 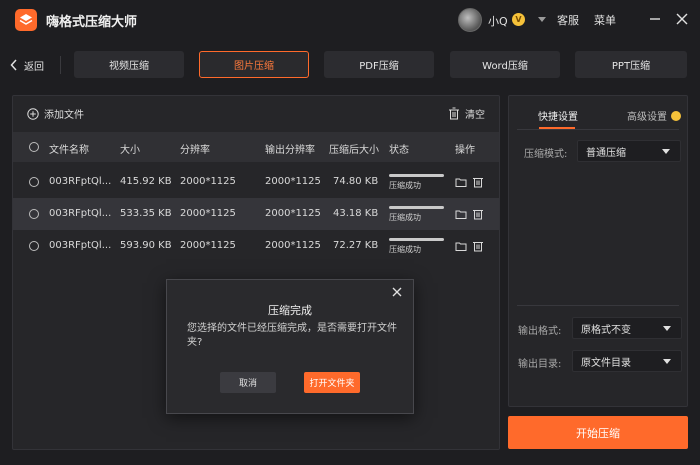 I want to click on app-logo-icon, so click(x=26, y=20).